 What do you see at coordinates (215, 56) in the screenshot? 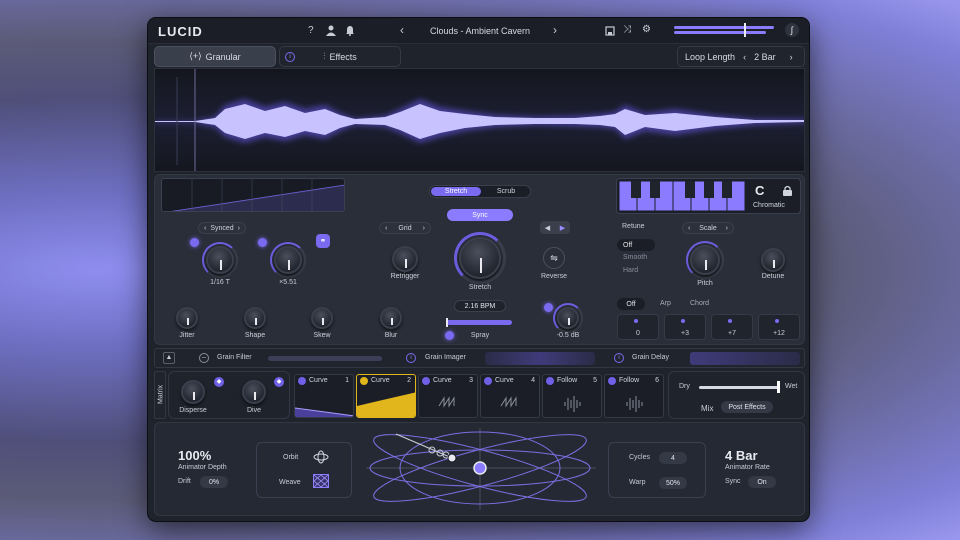
I see `tab-granular: ⟨+⟩ Granular` at bounding box center [215, 56].